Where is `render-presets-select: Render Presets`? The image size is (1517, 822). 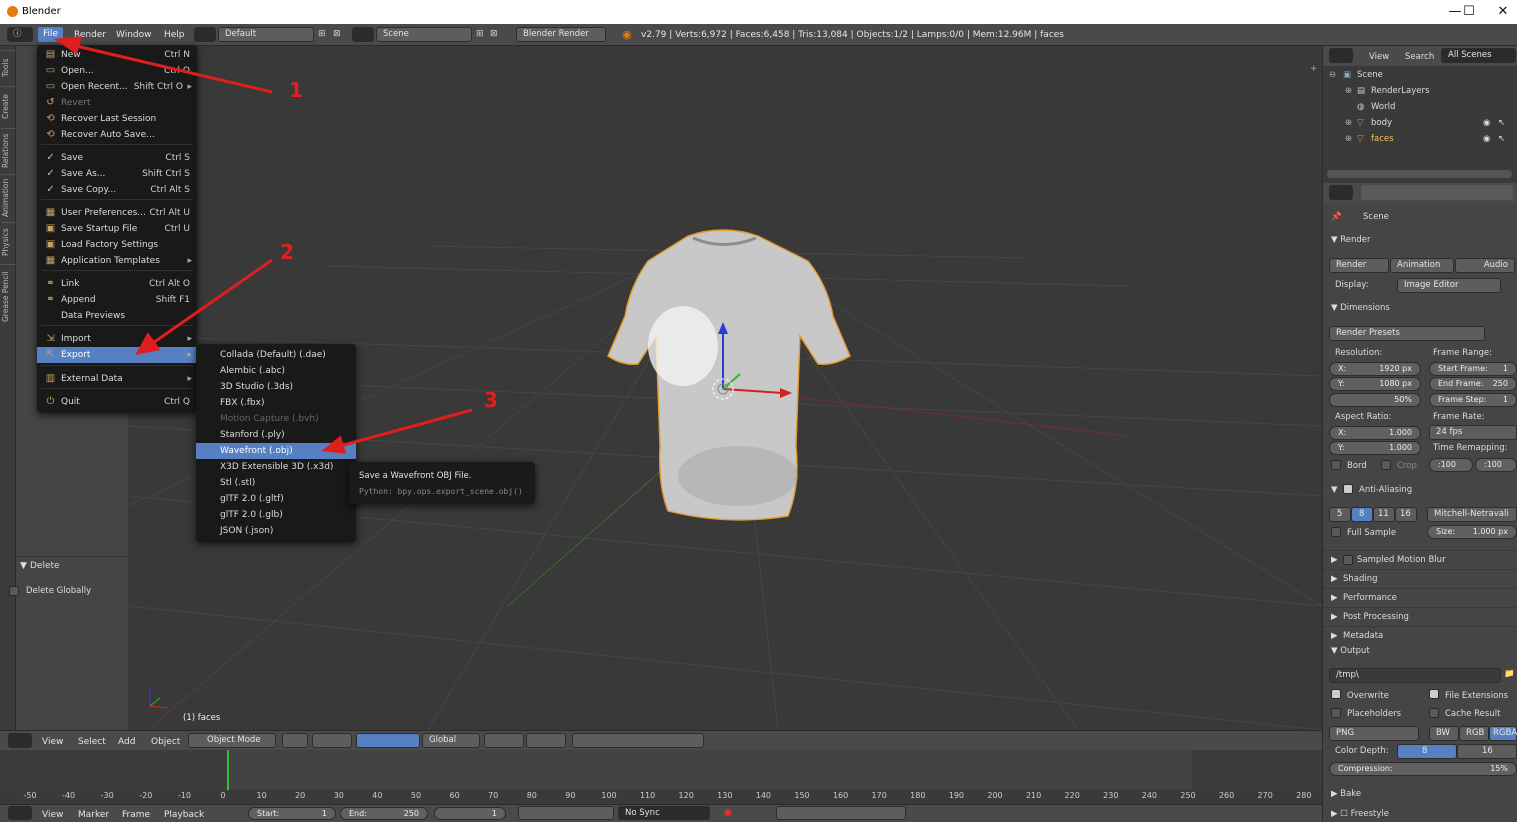 render-presets-select: Render Presets is located at coordinates (1407, 333).